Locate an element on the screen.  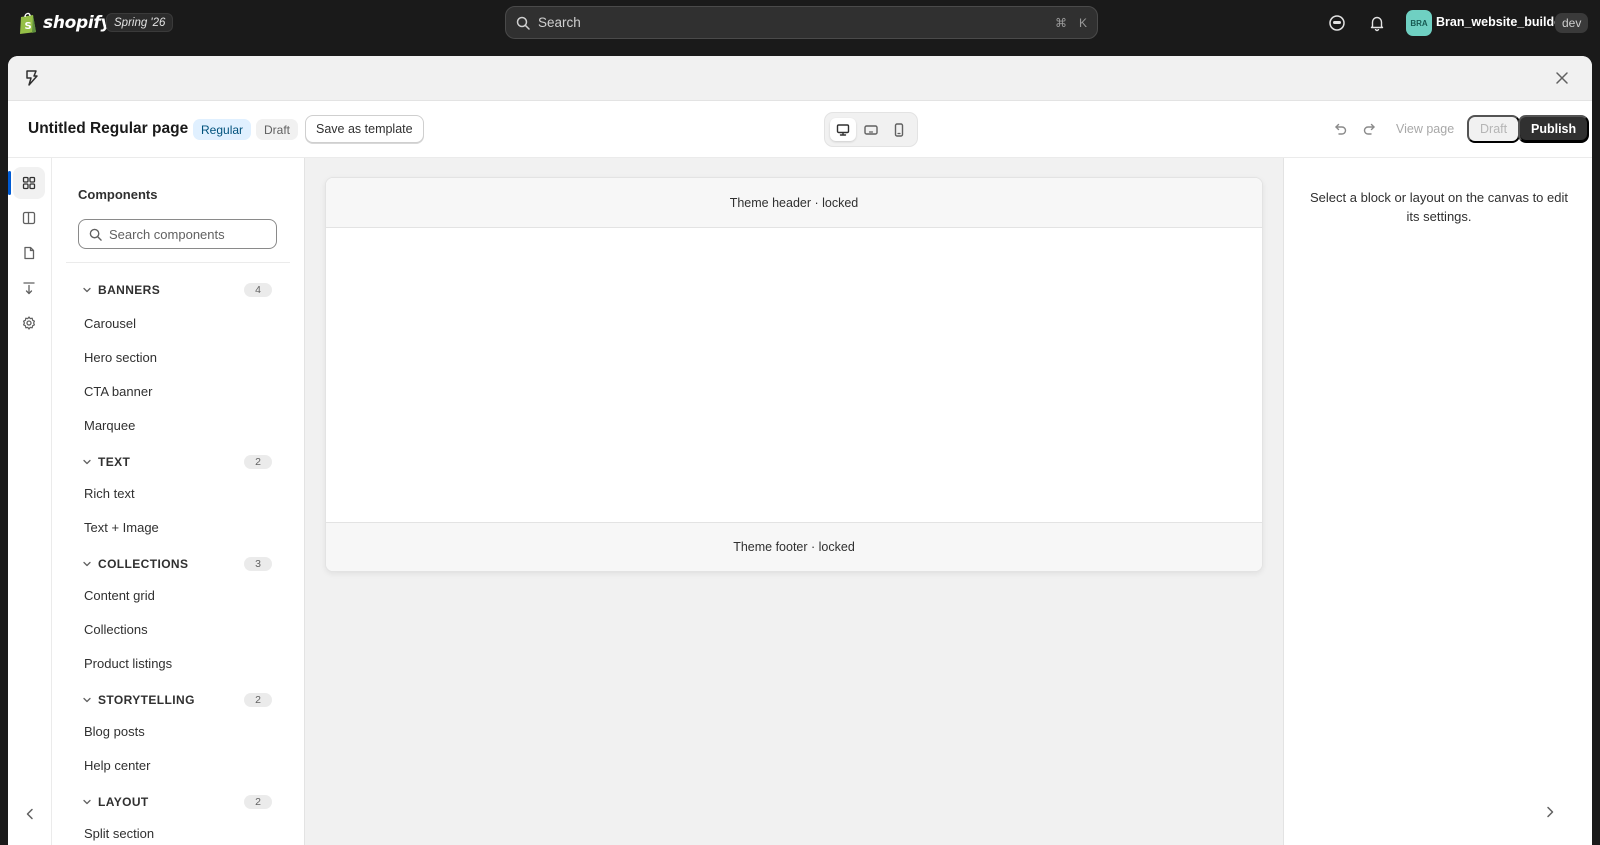
device-preview-toggle is located at coordinates (871, 129).